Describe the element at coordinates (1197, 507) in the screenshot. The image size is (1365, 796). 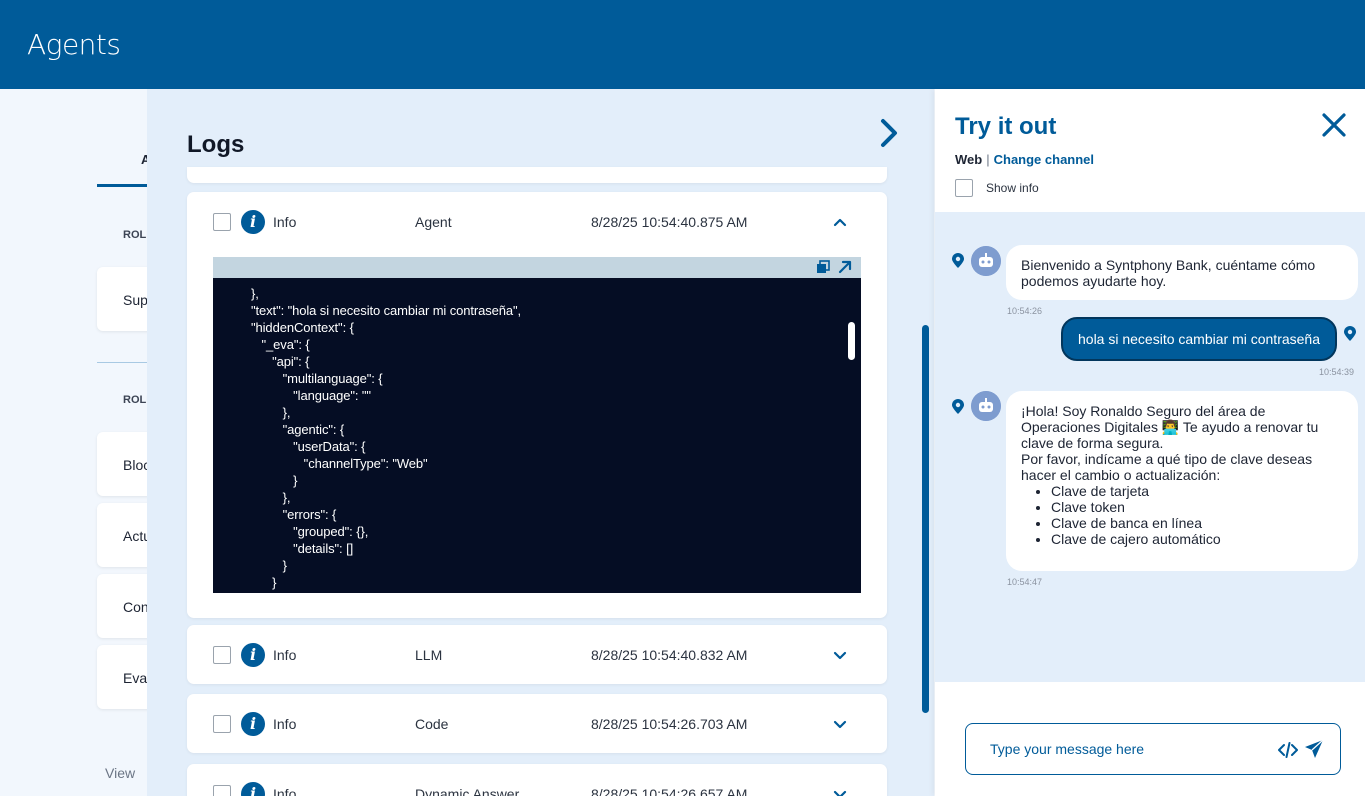
I see `option-item: Clave token` at that location.